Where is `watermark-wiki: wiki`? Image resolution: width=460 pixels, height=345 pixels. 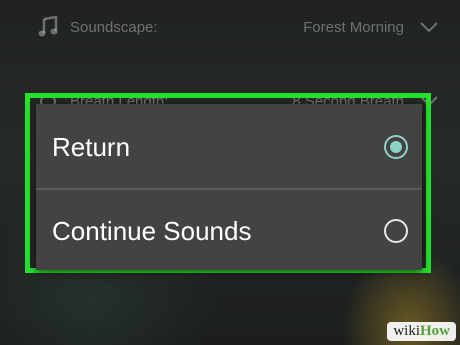 watermark-wiki: wiki is located at coordinates (406, 331).